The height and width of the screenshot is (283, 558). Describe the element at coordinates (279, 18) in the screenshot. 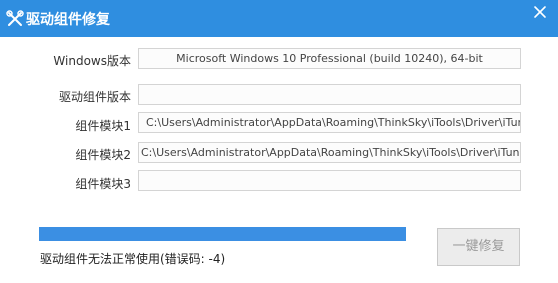

I see `title-bar: 驱动组件修复` at that location.